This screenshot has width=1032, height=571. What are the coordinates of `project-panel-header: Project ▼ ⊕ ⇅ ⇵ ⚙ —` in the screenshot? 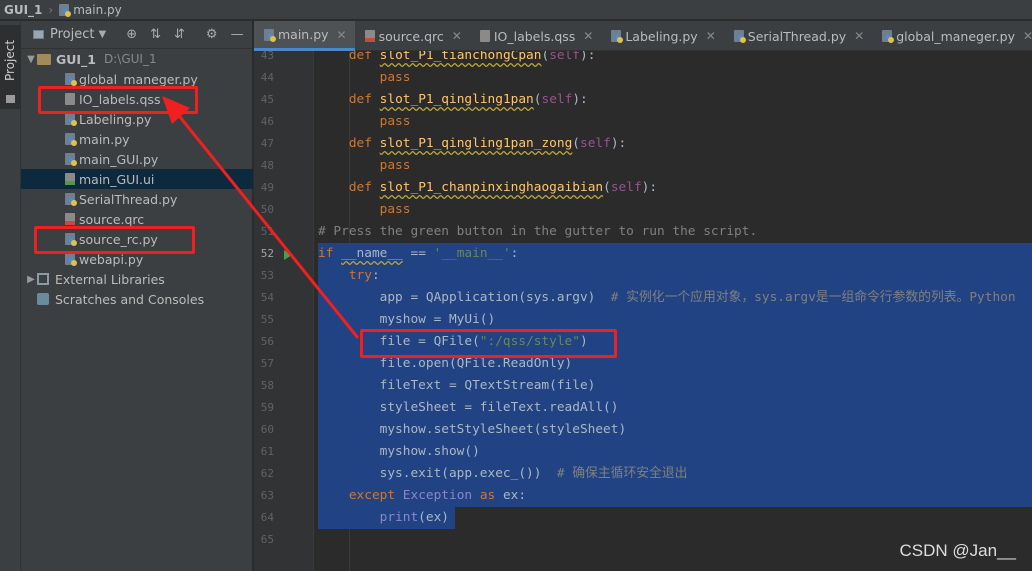 It's located at (136, 35).